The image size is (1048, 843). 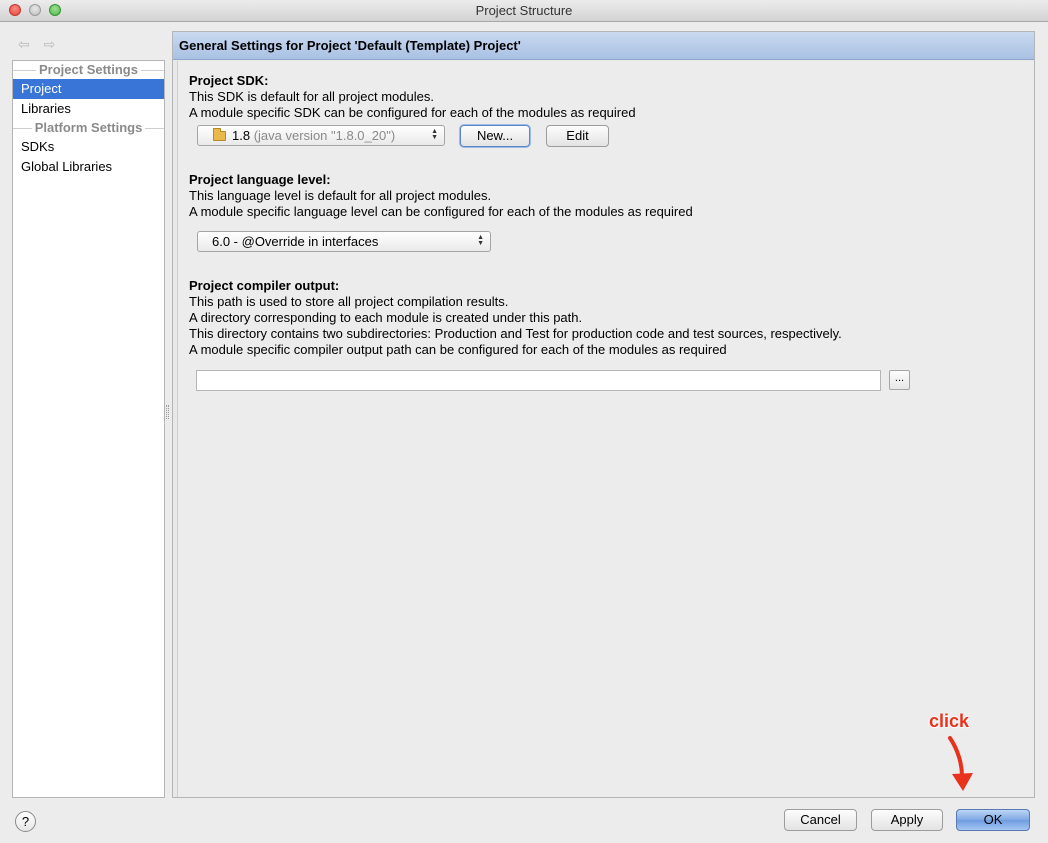 What do you see at coordinates (25, 821) in the screenshot?
I see `help-button: ?` at bounding box center [25, 821].